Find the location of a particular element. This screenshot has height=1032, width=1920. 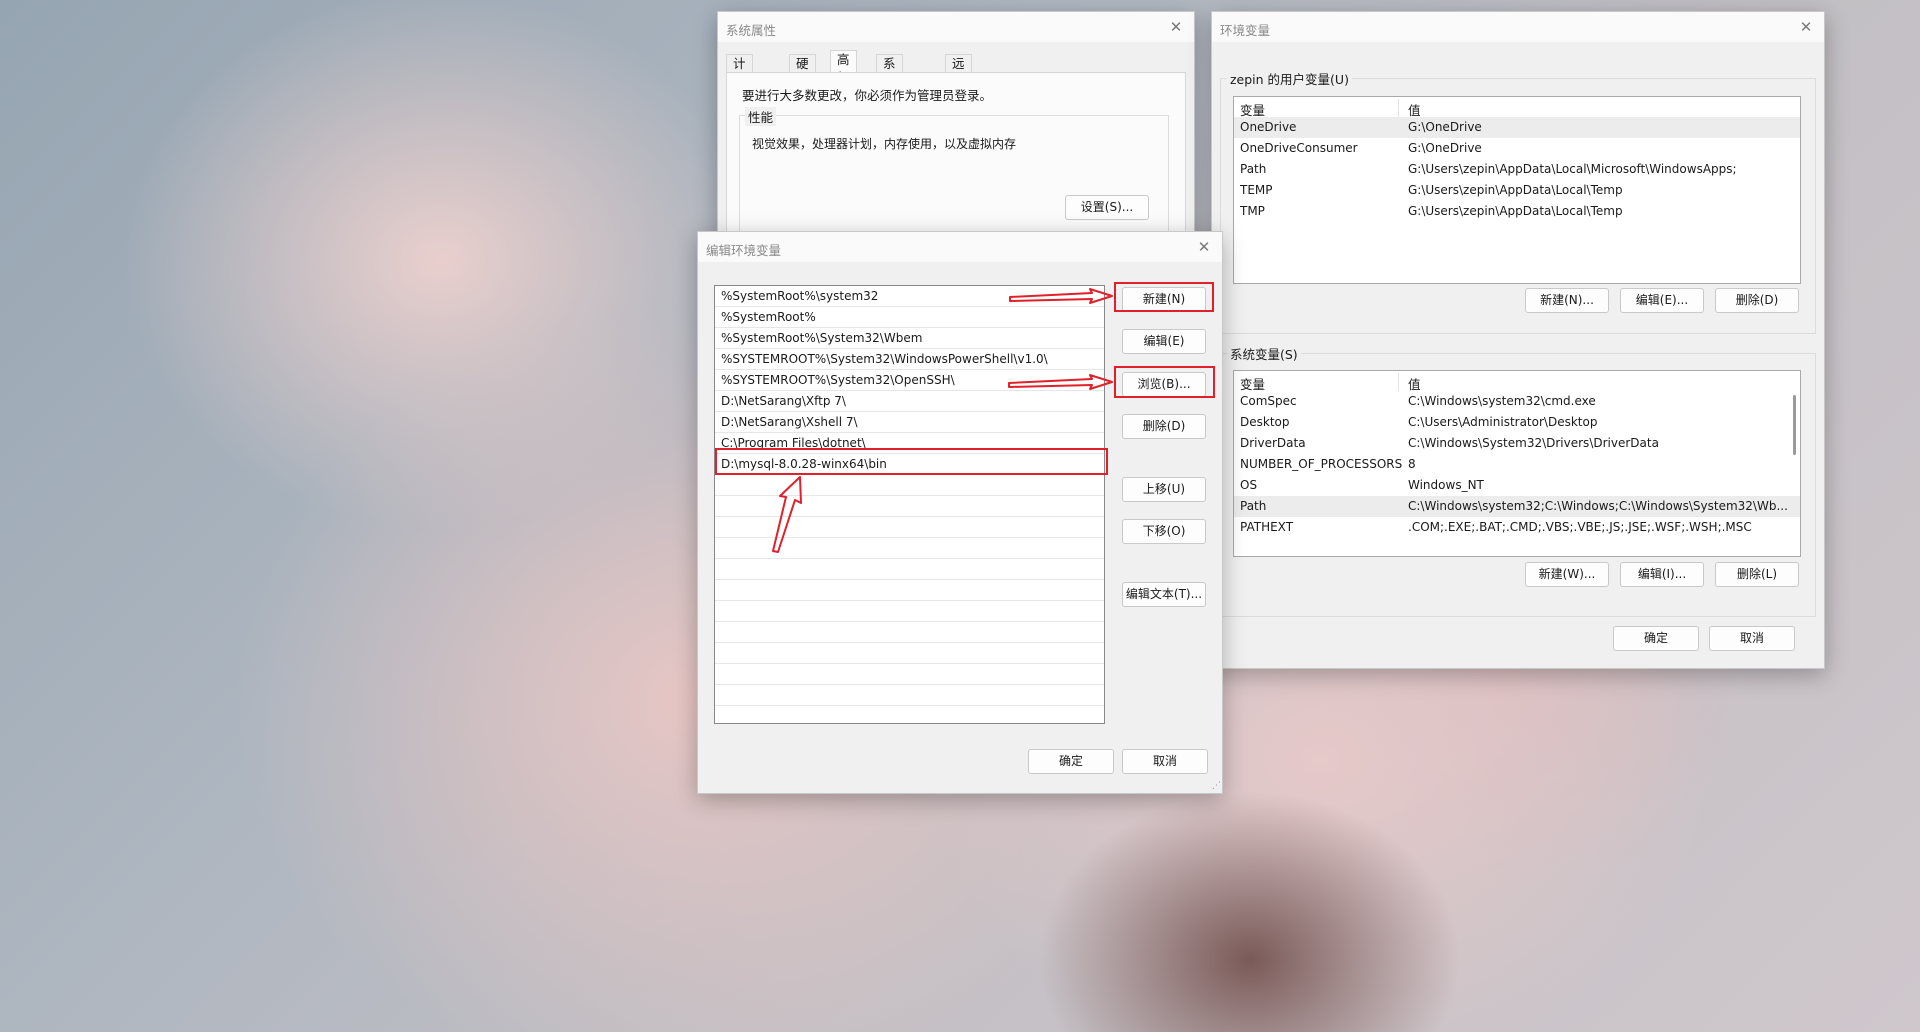

variable-name: NUMBER_OF_PROCESSORS is located at coordinates (1321, 464).